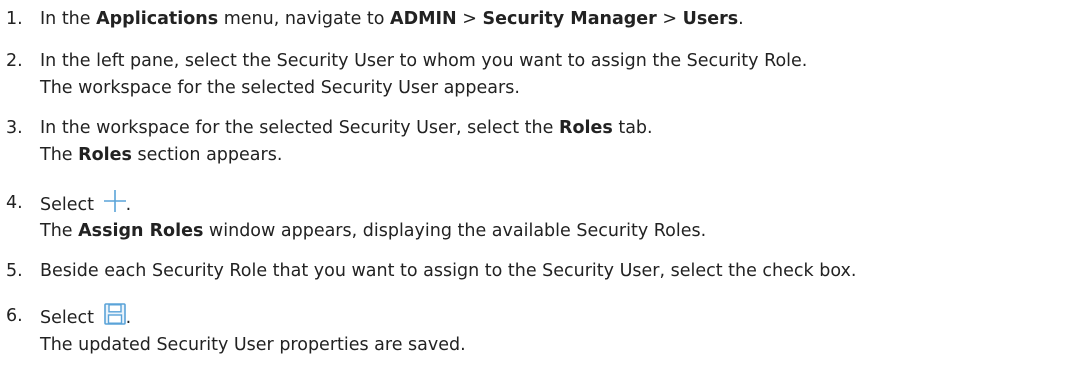  I want to click on save-icon, so click(114, 314).